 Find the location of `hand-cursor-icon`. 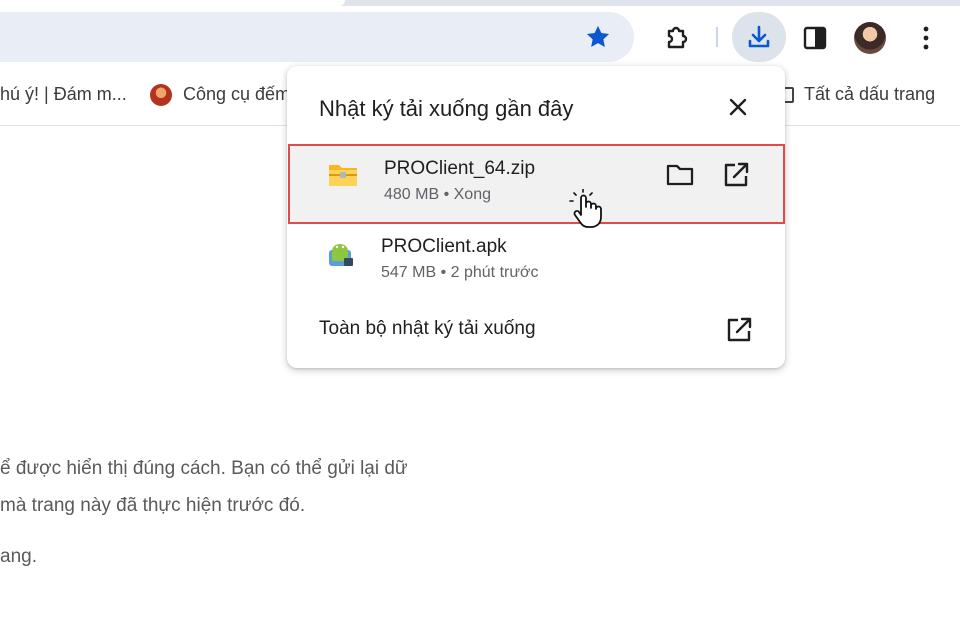

hand-cursor-icon is located at coordinates (585, 208).